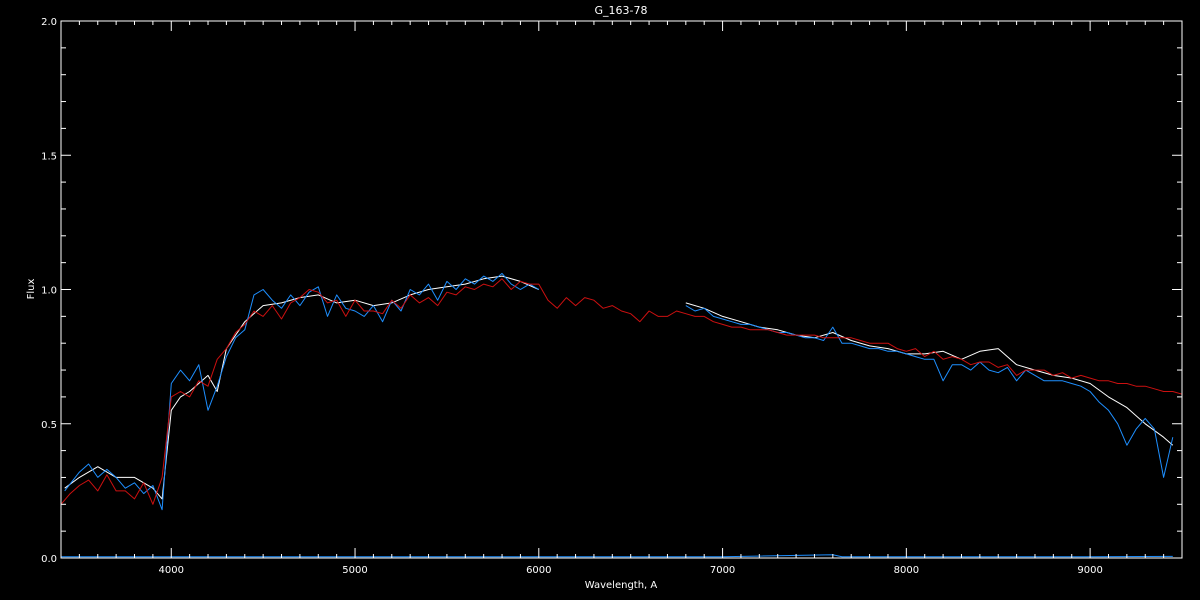 The width and height of the screenshot is (1200, 600). I want to click on y-axis-label: Flux, so click(31, 289).